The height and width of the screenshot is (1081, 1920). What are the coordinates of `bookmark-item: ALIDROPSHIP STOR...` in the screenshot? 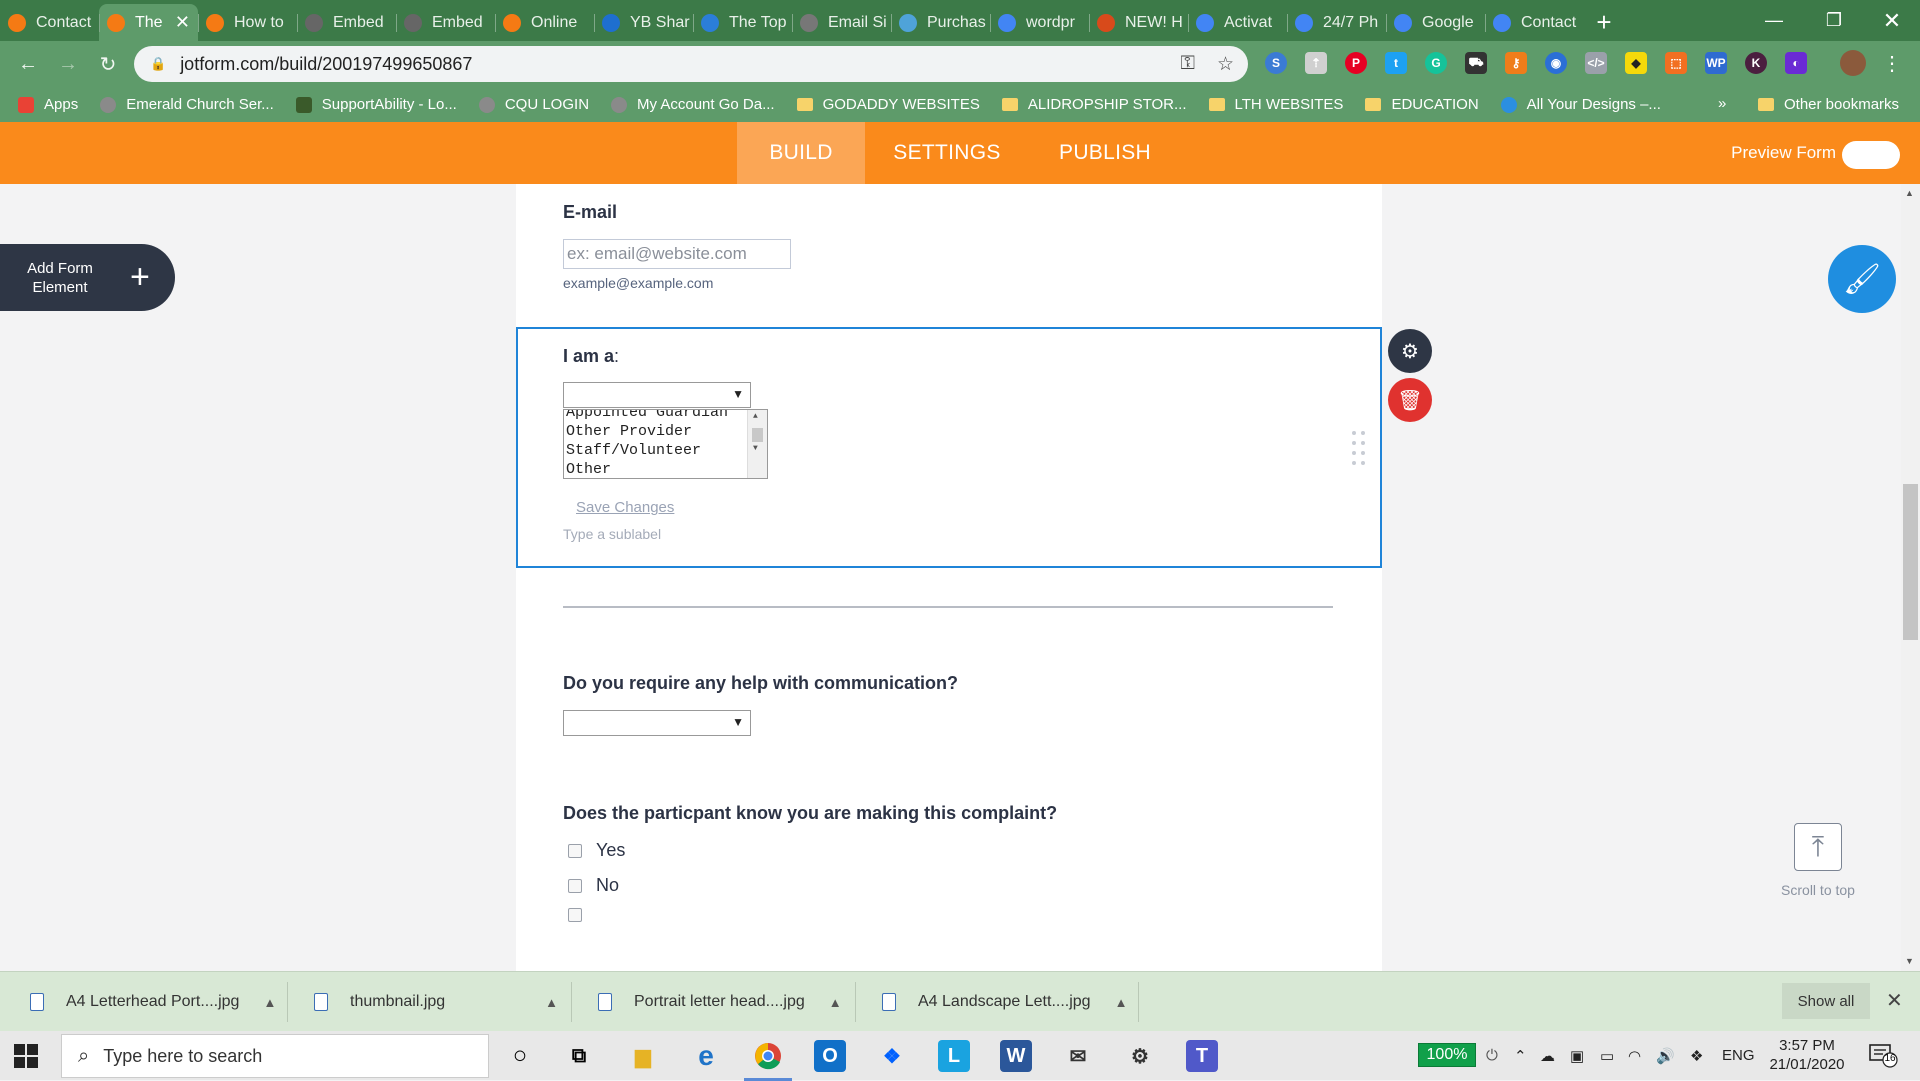 It's located at (1094, 104).